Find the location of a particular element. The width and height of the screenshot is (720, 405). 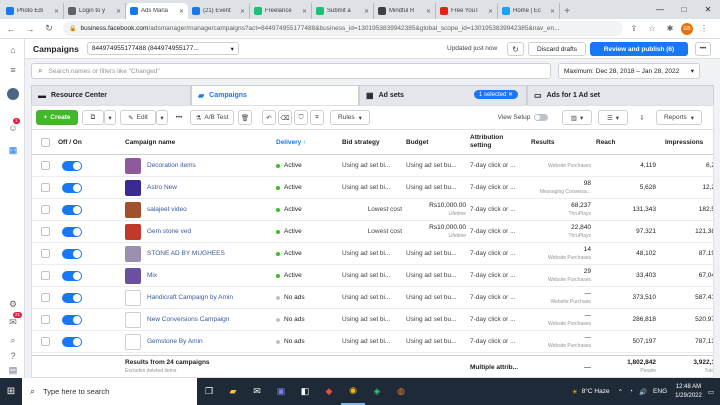

campaign-name-cell: Gemstone By Amin is located at coordinates (197, 341).